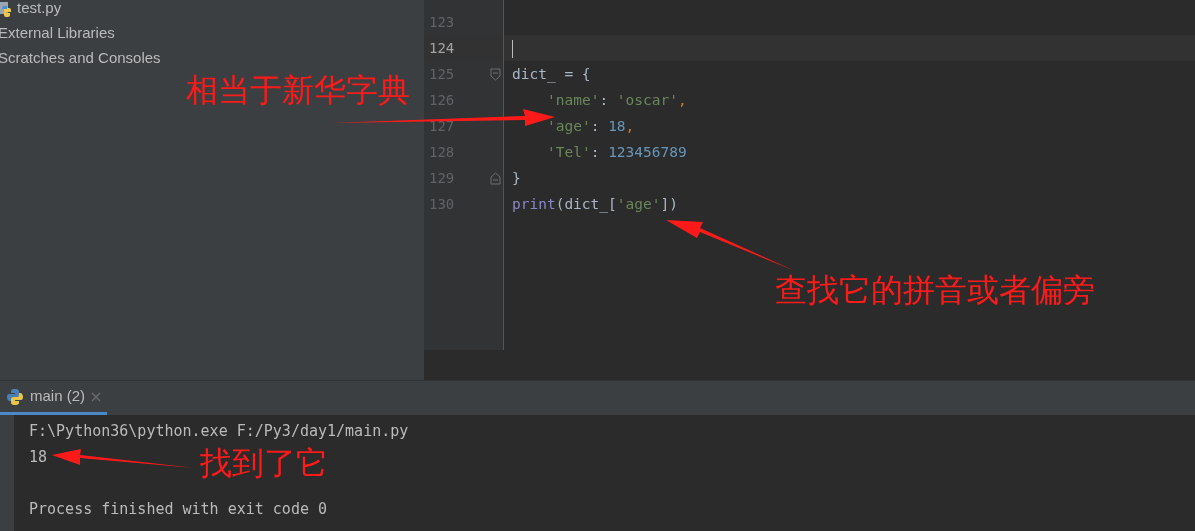  Describe the element at coordinates (935, 290) in the screenshot. I see `annotation: 查找它的拼音或者偏旁` at that location.